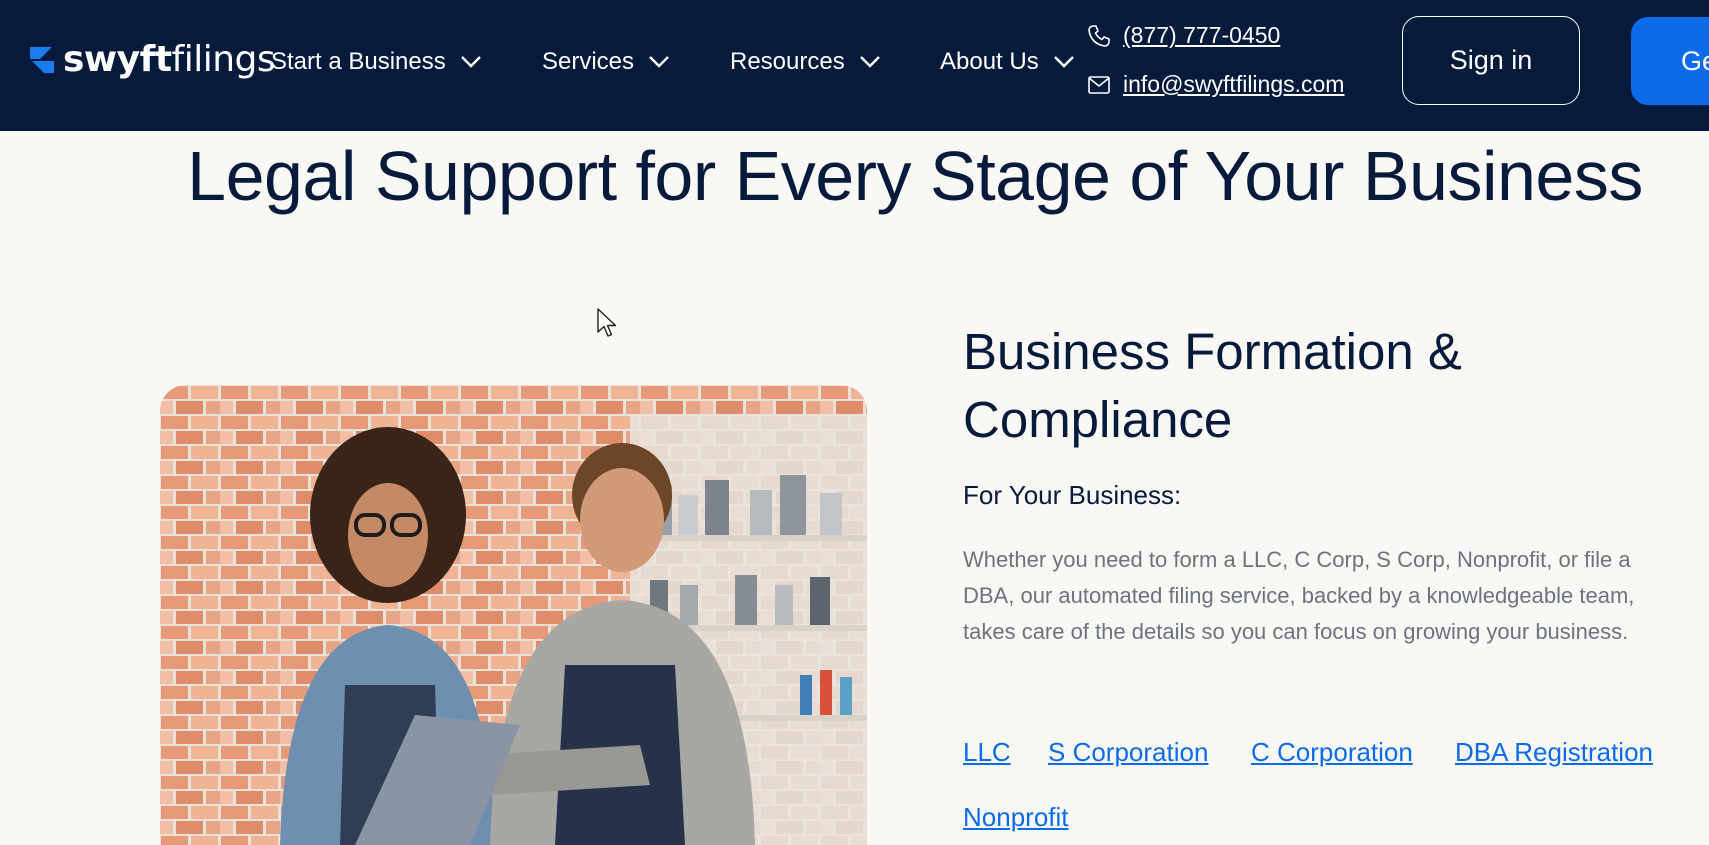 The height and width of the screenshot is (845, 1709). Describe the element at coordinates (1670, 61) in the screenshot. I see `get-started-button: Ge` at that location.